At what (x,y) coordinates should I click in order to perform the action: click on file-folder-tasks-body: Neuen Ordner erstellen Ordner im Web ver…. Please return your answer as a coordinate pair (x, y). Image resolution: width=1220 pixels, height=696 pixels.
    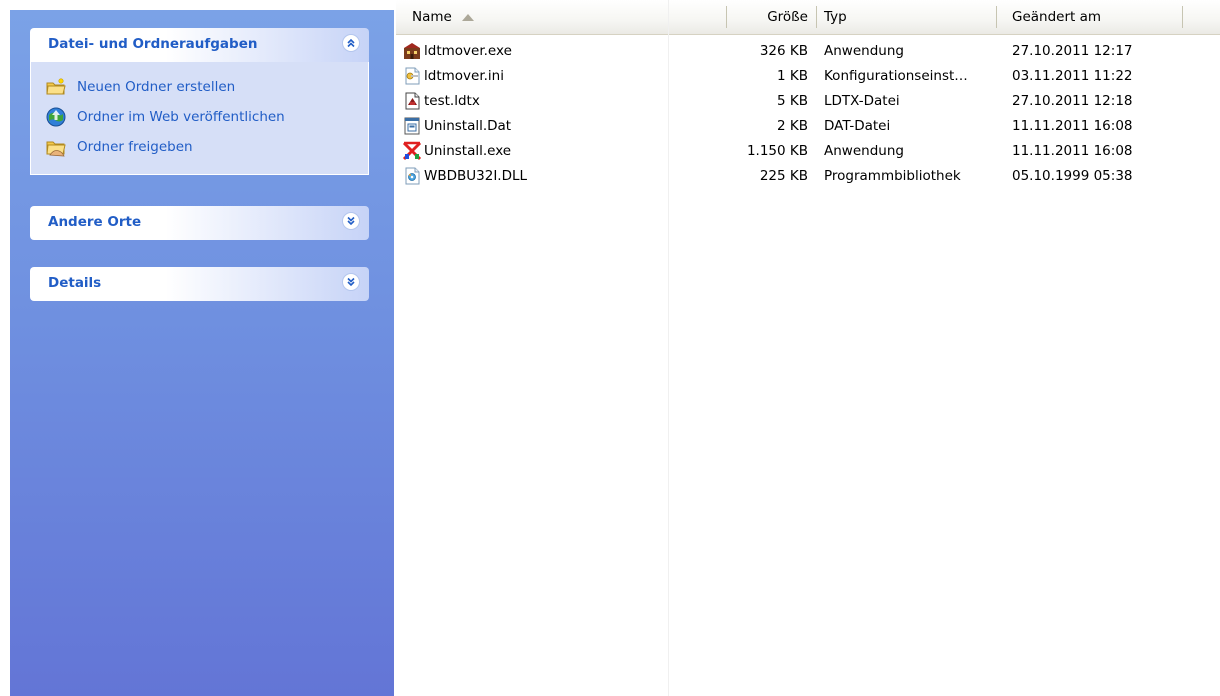
    Looking at the image, I should click on (199, 118).